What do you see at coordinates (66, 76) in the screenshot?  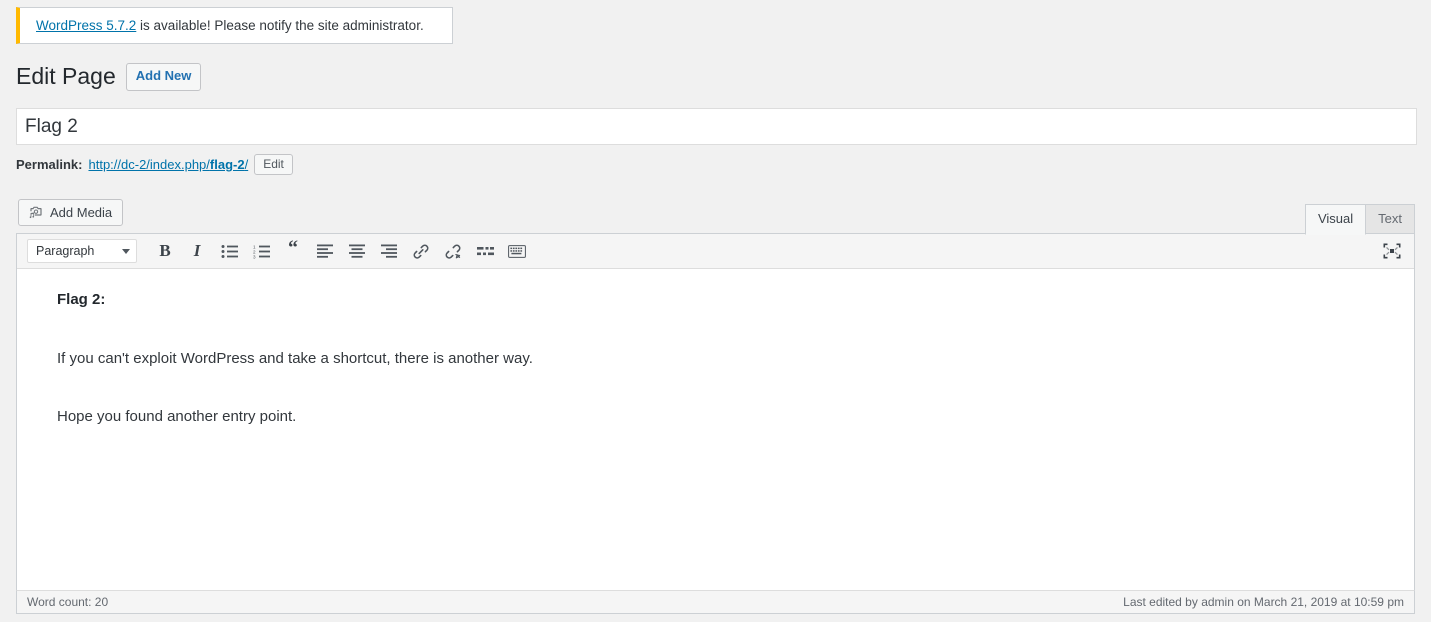 I see `page-title: Edit Page` at bounding box center [66, 76].